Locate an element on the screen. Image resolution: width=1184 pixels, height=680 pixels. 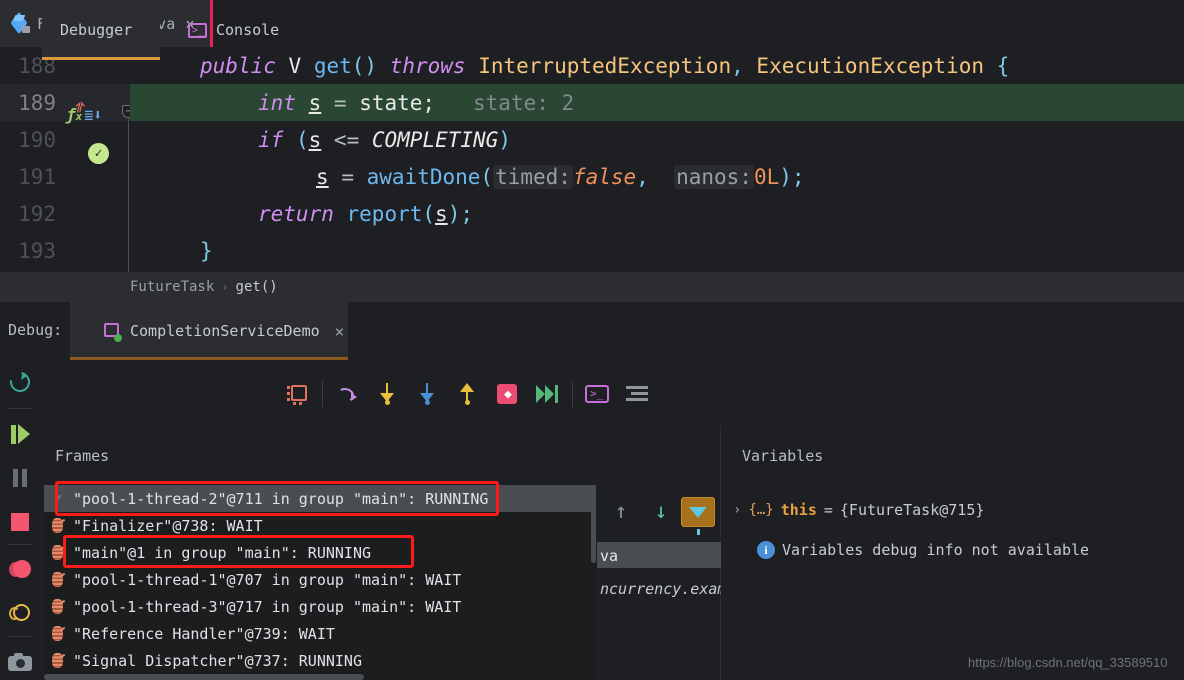
close-icon: × is located at coordinates (340, 331).